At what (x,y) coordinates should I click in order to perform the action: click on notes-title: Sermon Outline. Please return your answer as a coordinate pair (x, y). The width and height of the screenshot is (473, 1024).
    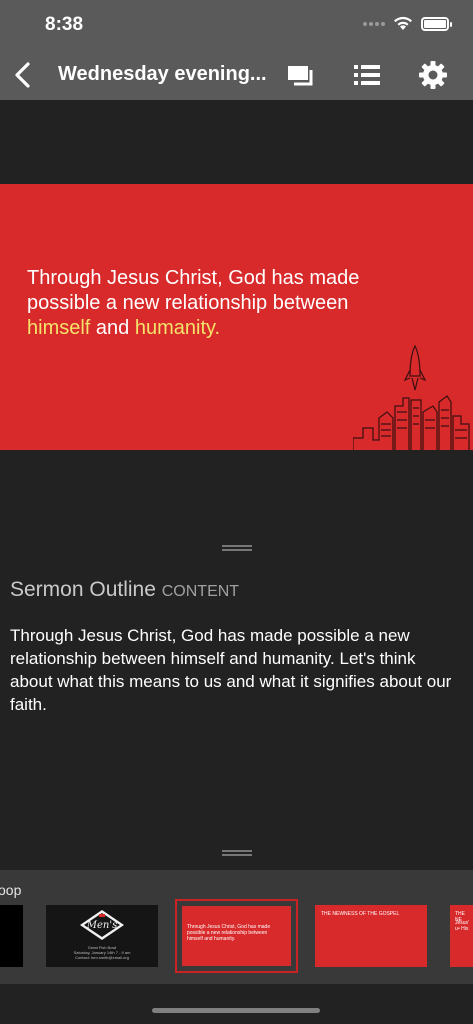
    Looking at the image, I should click on (83, 589).